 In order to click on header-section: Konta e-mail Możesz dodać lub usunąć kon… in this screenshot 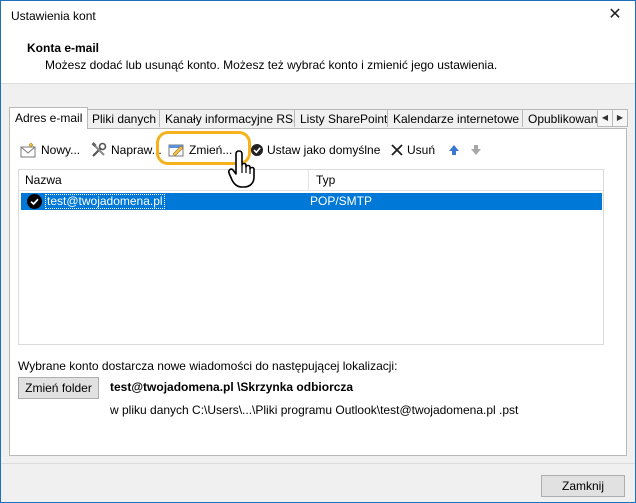, I will do `click(318, 57)`.